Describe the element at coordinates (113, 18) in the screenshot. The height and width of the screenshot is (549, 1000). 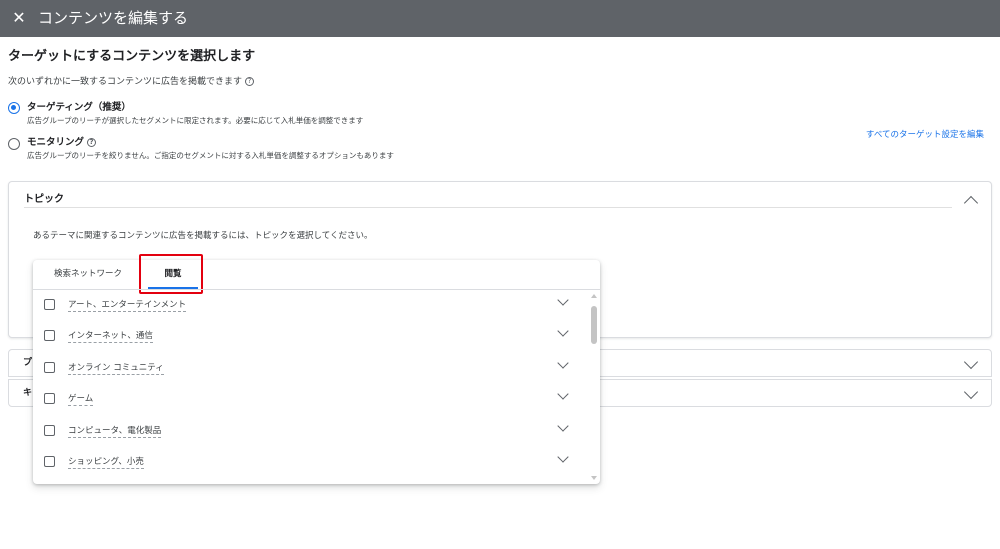
I see `page-title: コンテンツを編集する` at that location.